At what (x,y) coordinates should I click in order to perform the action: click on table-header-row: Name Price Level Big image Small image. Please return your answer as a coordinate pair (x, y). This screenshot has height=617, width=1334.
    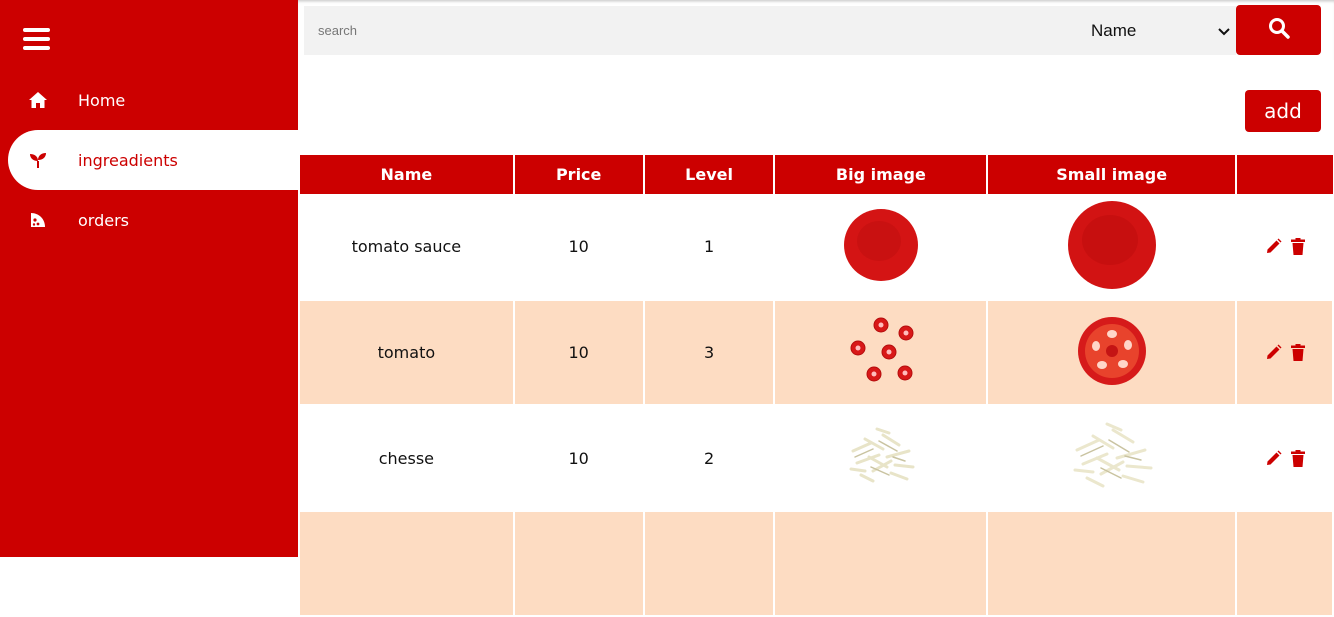
    Looking at the image, I should click on (816, 174).